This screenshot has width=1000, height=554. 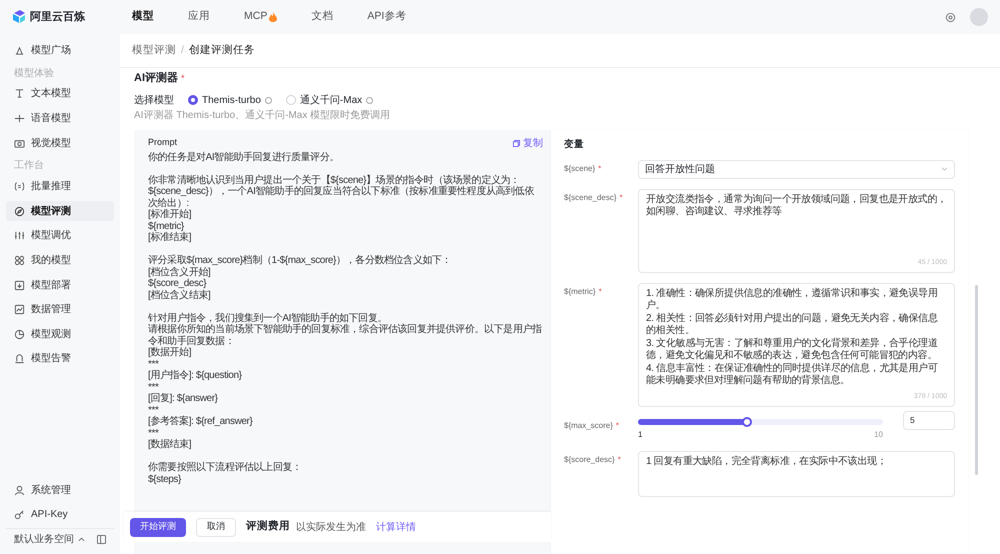 I want to click on prompt-line: ${steps}, so click(x=165, y=479).